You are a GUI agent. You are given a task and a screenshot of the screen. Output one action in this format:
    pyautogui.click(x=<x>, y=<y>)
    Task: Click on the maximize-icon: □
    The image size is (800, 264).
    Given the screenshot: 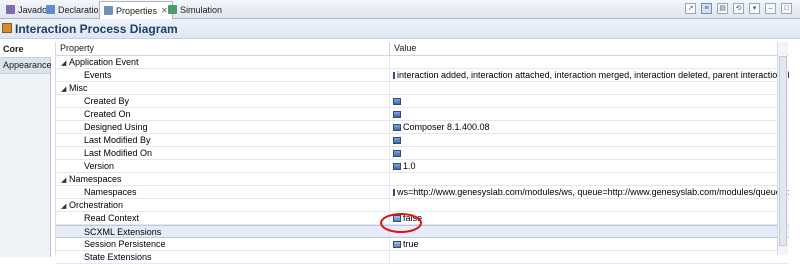 What is the action you would take?
    pyautogui.click(x=786, y=8)
    